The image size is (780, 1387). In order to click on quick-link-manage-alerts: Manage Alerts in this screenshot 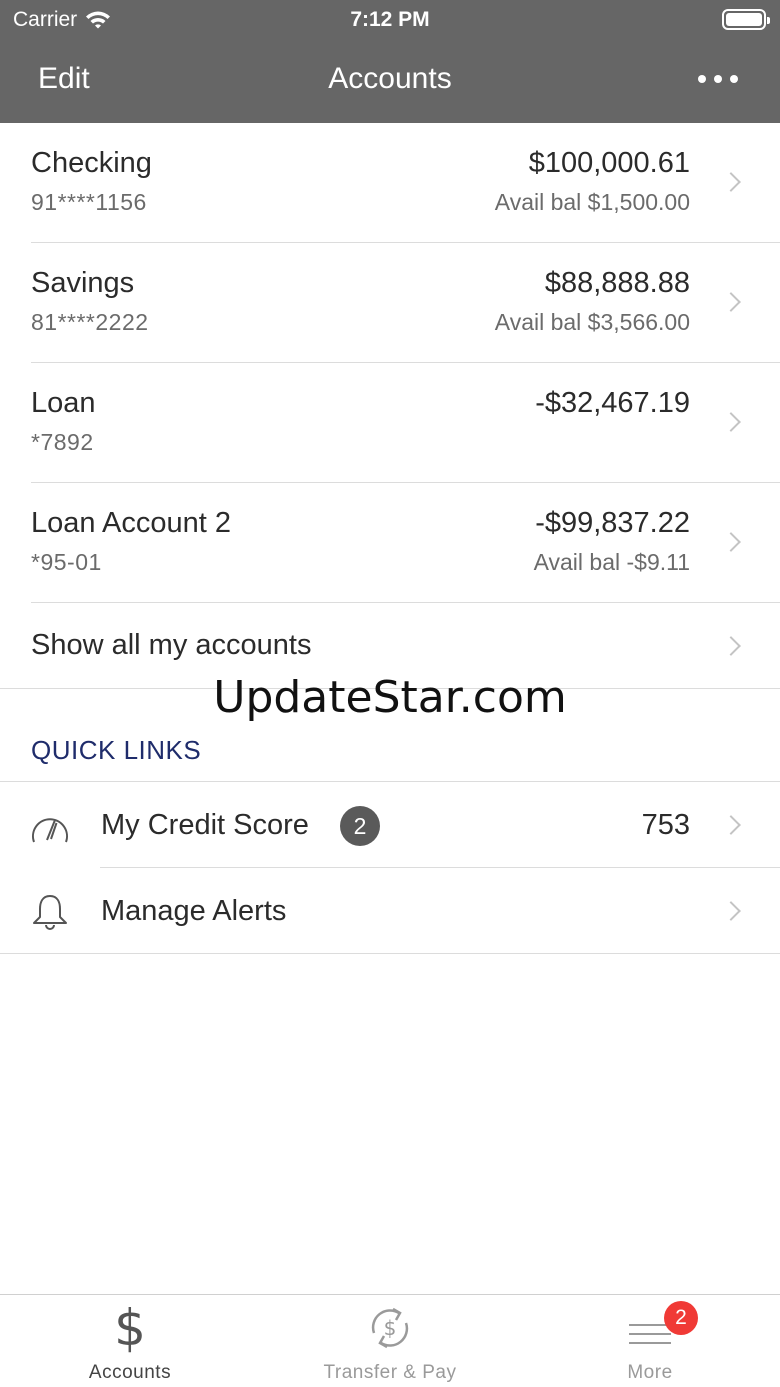, I will do `click(390, 911)`.